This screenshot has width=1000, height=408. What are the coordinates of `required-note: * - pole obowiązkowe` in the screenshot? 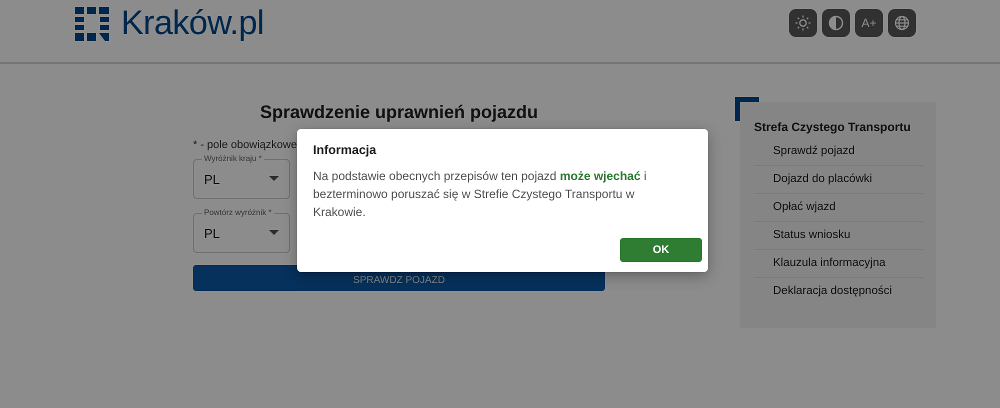 It's located at (245, 145).